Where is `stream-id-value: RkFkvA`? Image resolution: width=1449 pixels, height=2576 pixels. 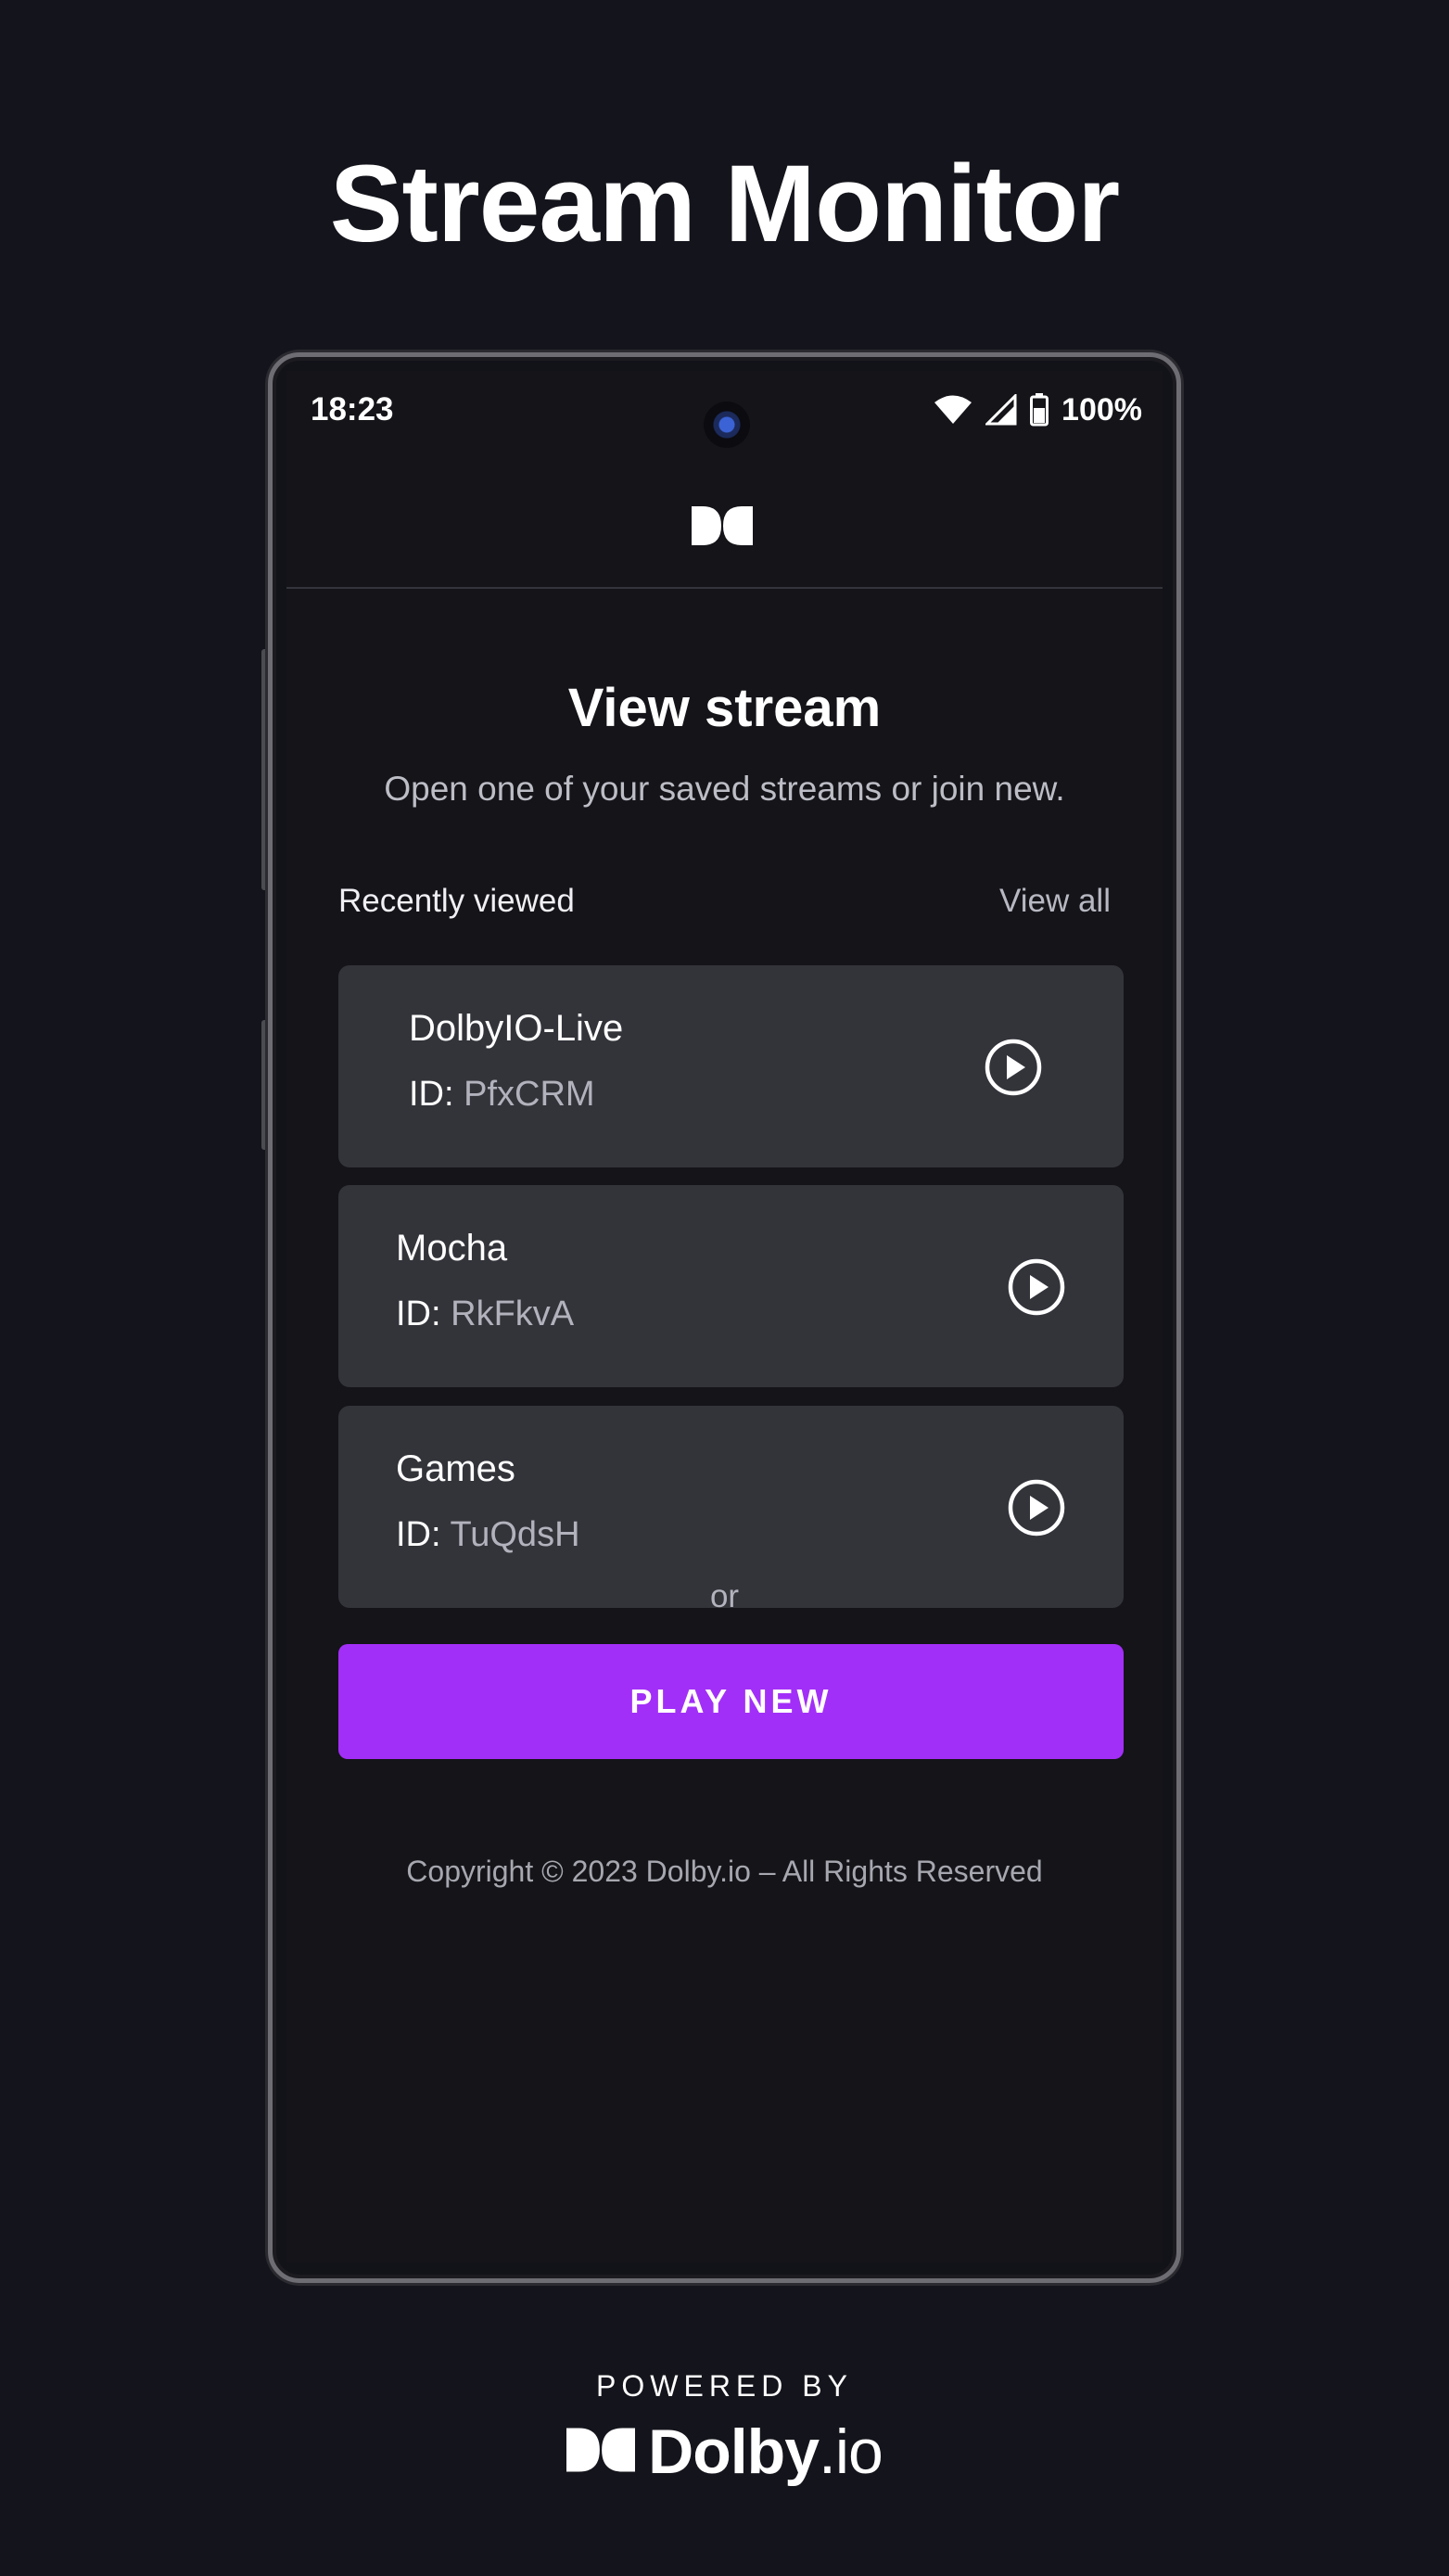
stream-id-value: RkFkvA is located at coordinates (513, 1313).